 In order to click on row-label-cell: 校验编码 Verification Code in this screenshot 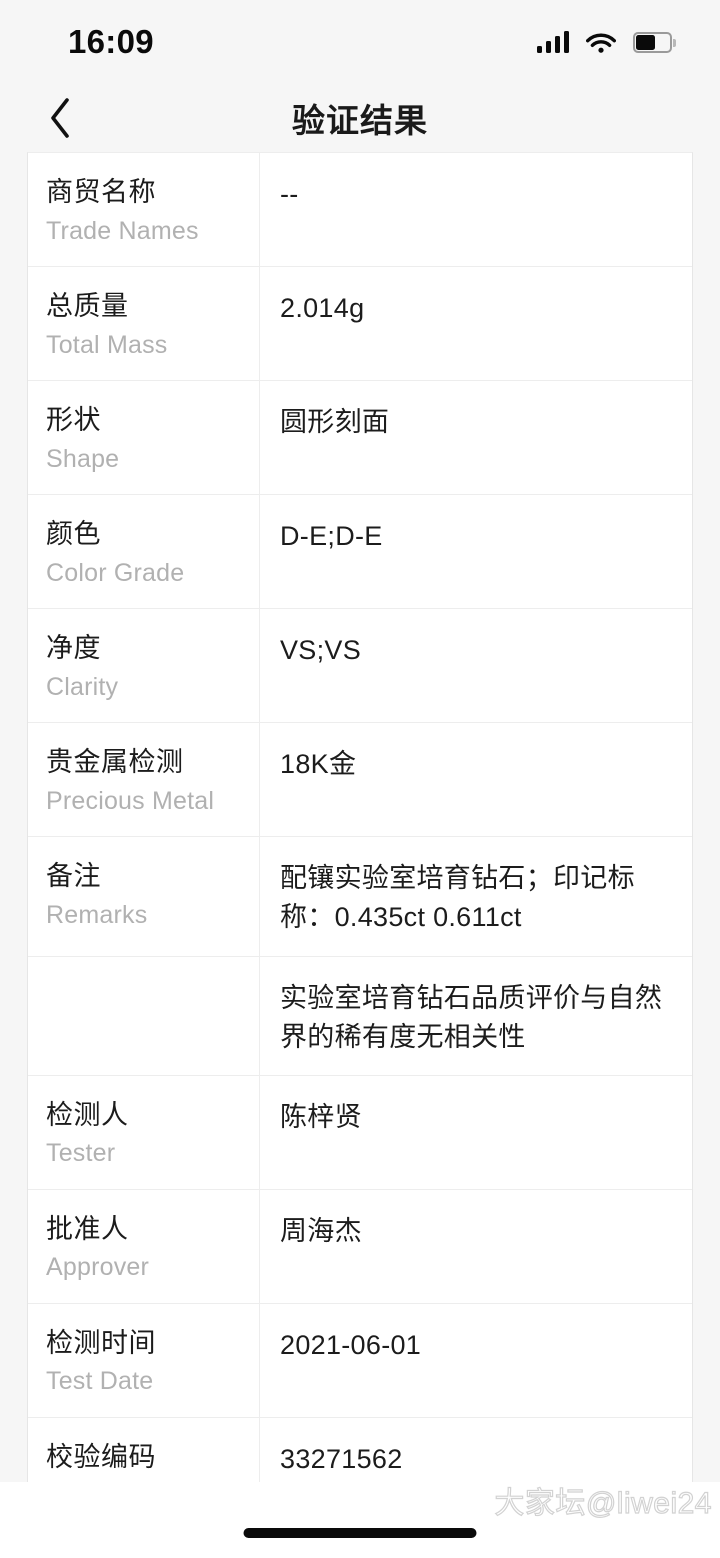, I will do `click(144, 1449)`.